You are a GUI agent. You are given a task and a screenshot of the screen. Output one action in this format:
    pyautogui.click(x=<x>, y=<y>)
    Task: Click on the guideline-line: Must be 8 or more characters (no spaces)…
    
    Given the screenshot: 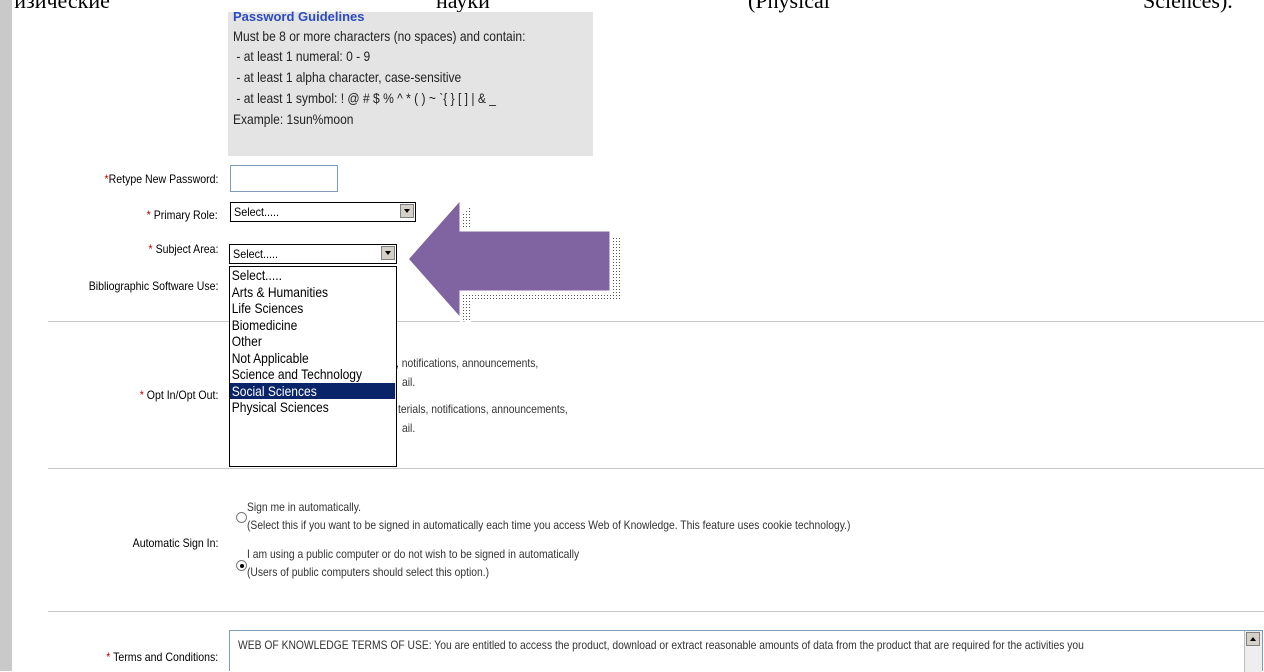 What is the action you would take?
    pyautogui.click(x=379, y=36)
    